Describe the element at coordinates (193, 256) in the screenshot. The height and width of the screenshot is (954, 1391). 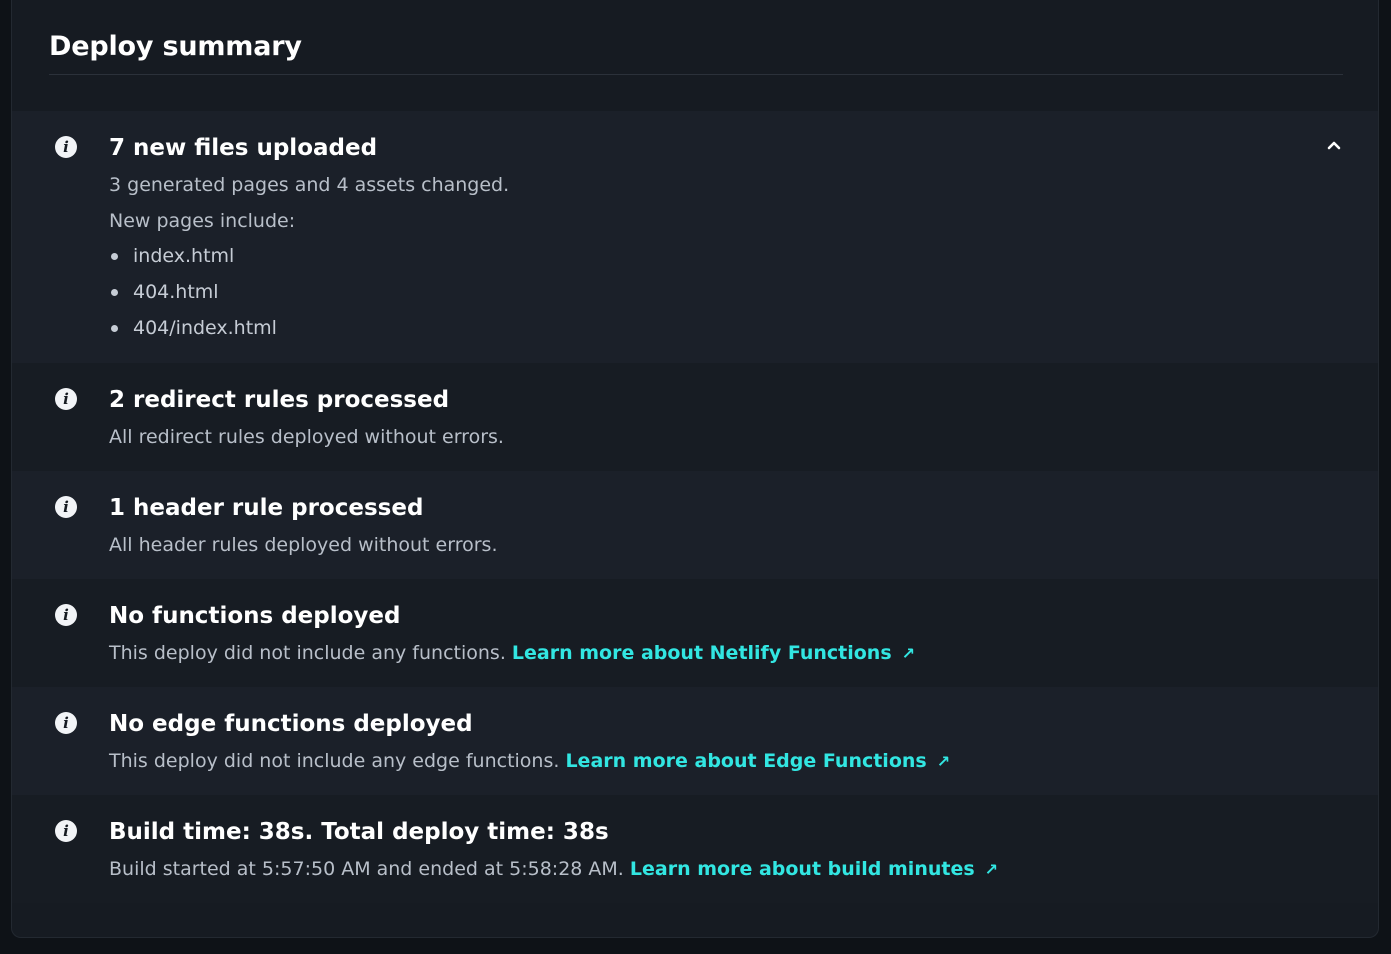
I see `list-item: index.html` at that location.